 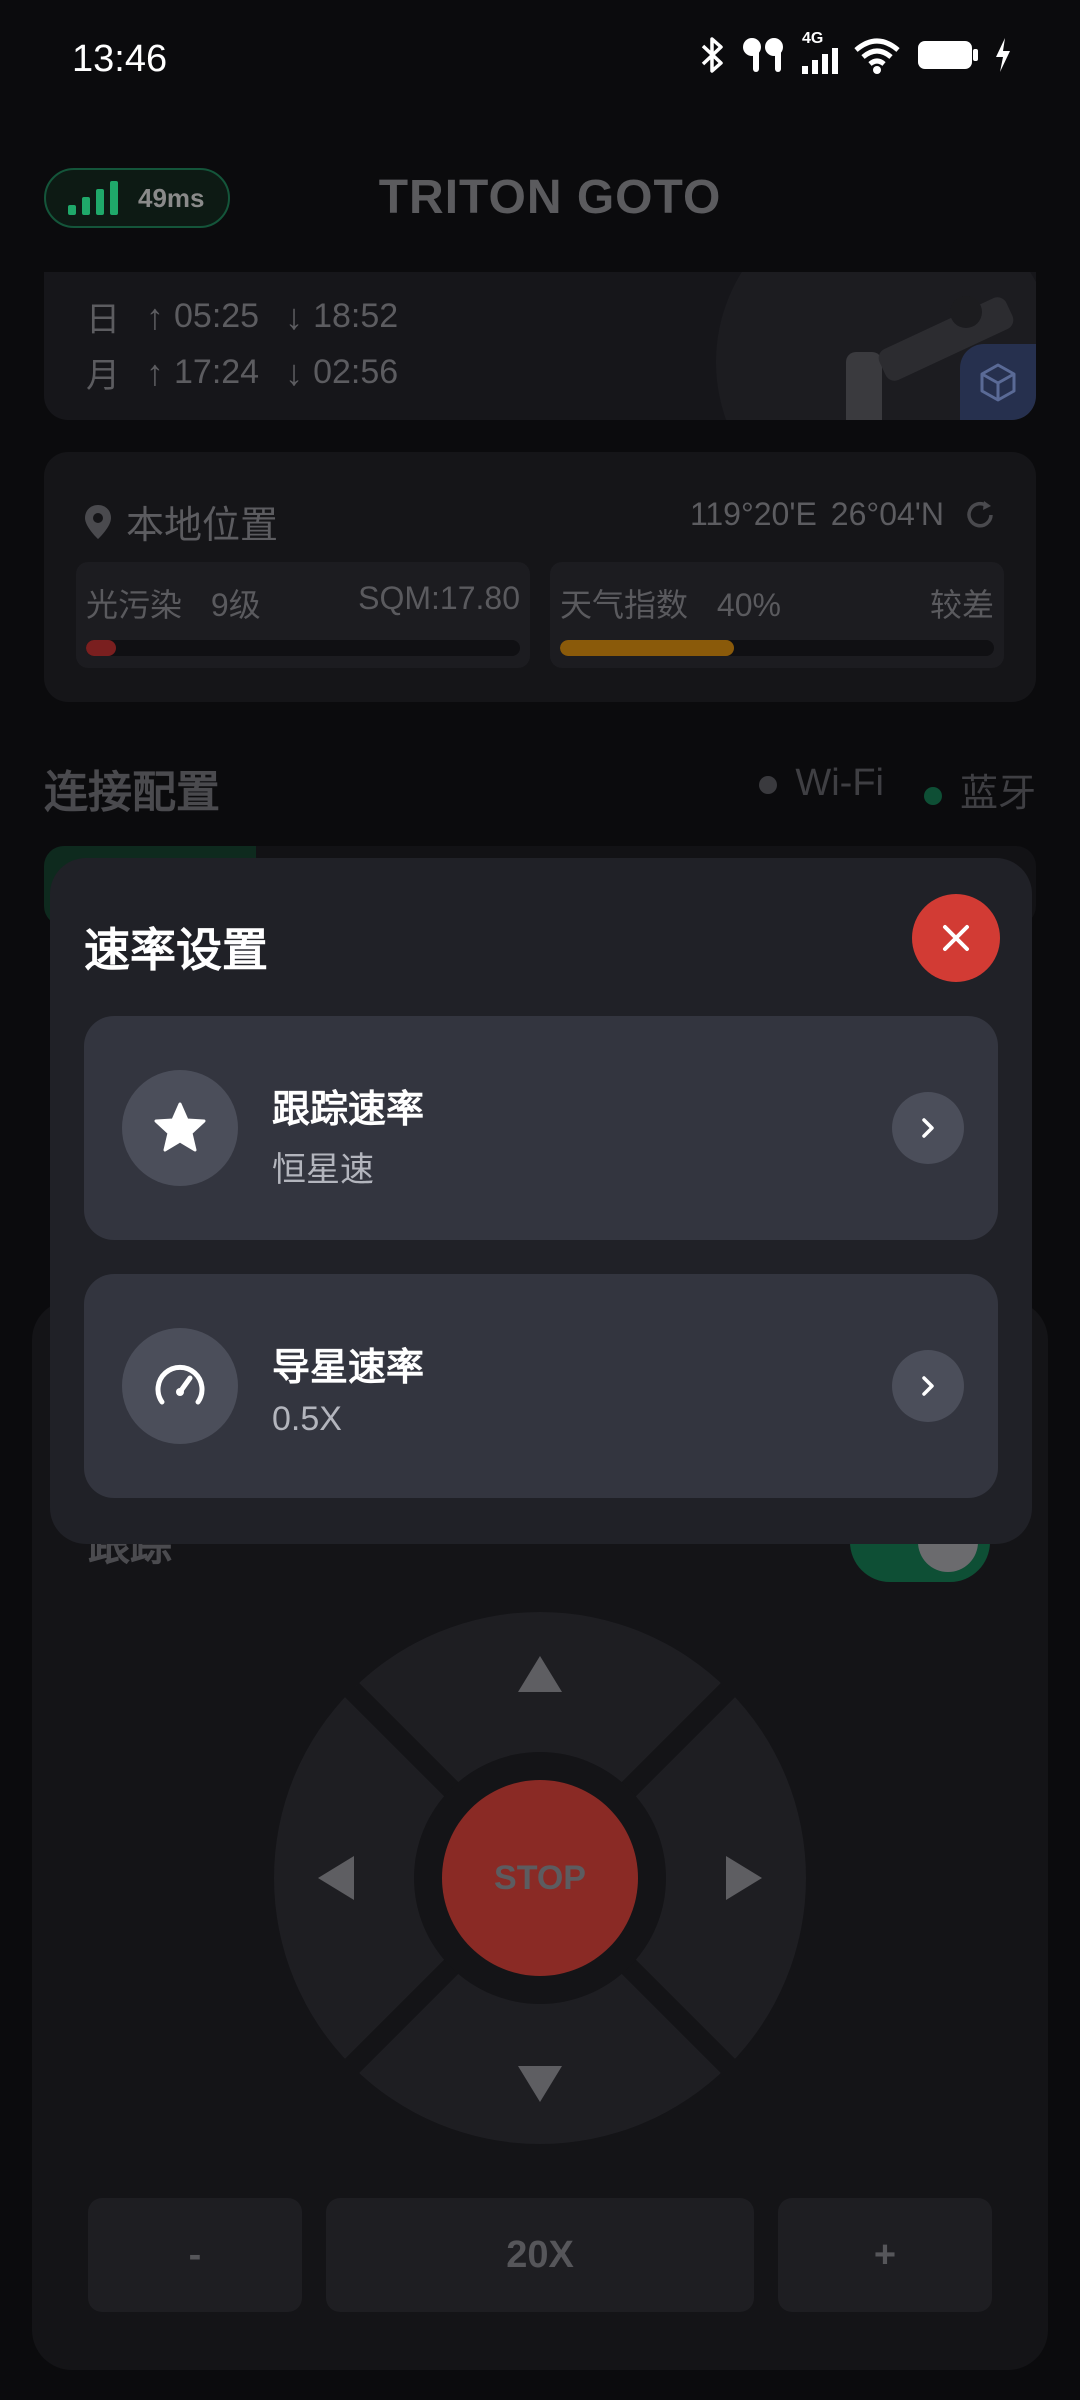 I want to click on location-header: 本地位置, so click(x=181, y=521).